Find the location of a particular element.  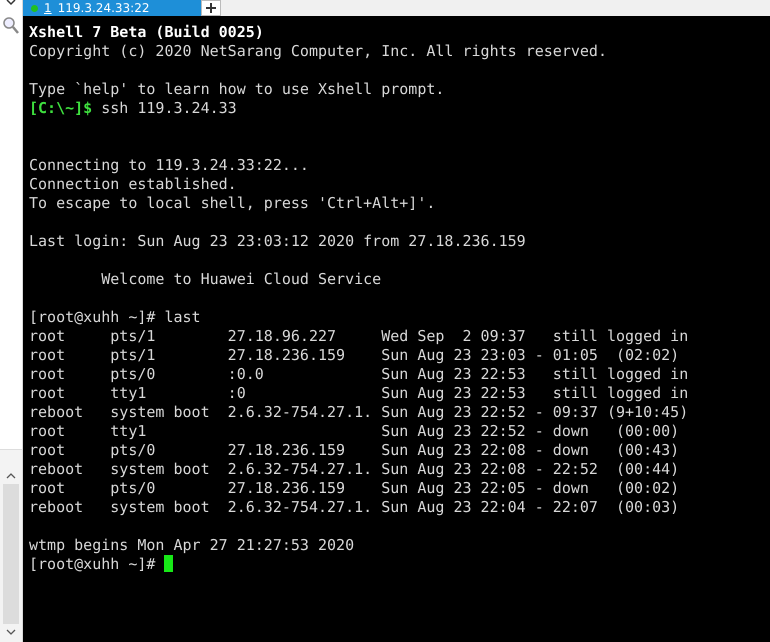

plus-icon is located at coordinates (211, 8).